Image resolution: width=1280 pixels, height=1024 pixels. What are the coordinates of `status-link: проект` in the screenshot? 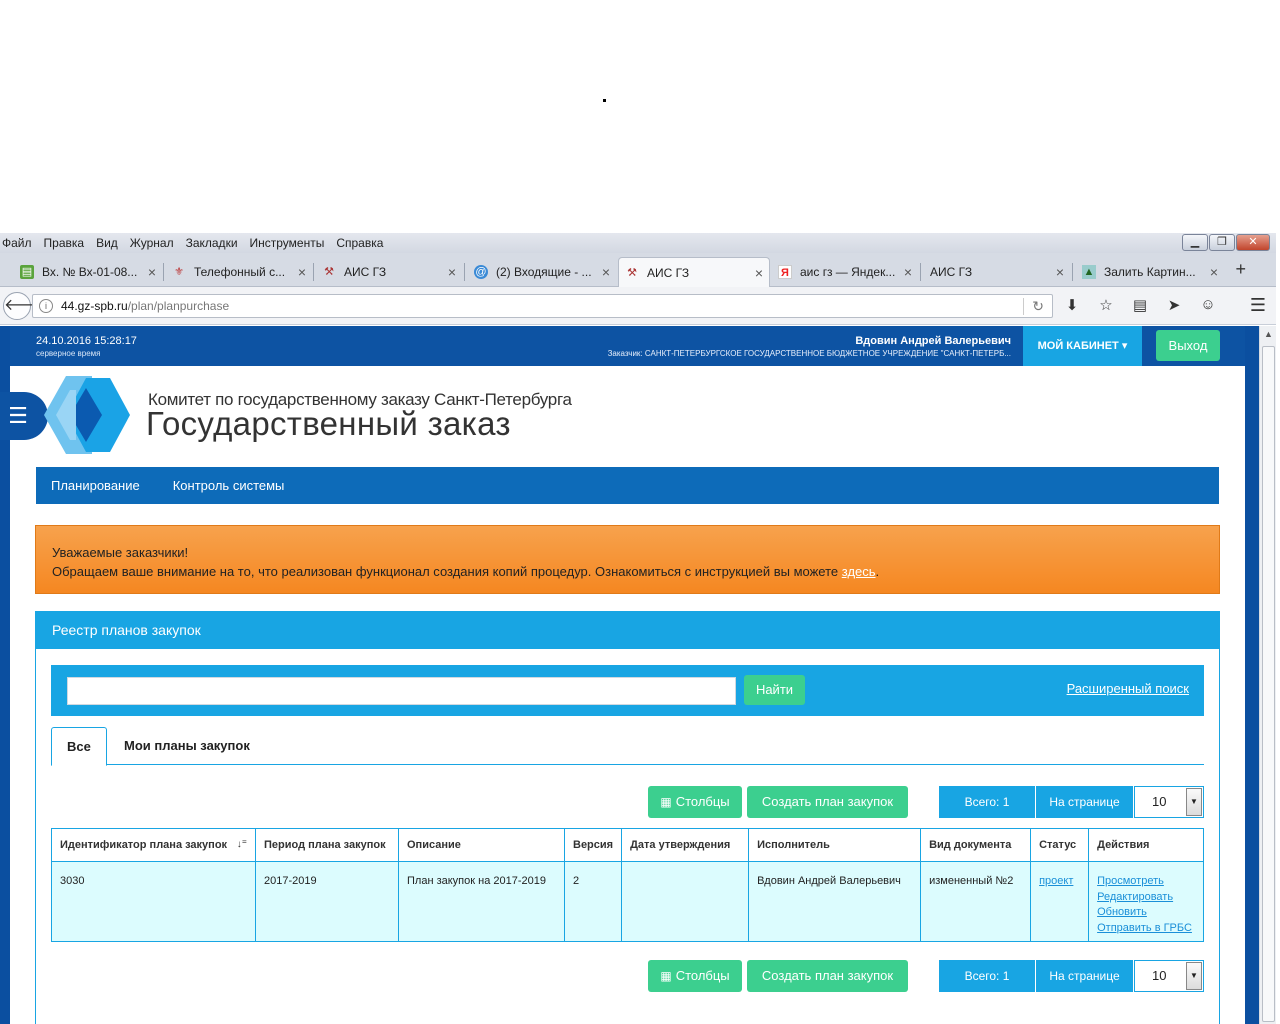 It's located at (1056, 881).